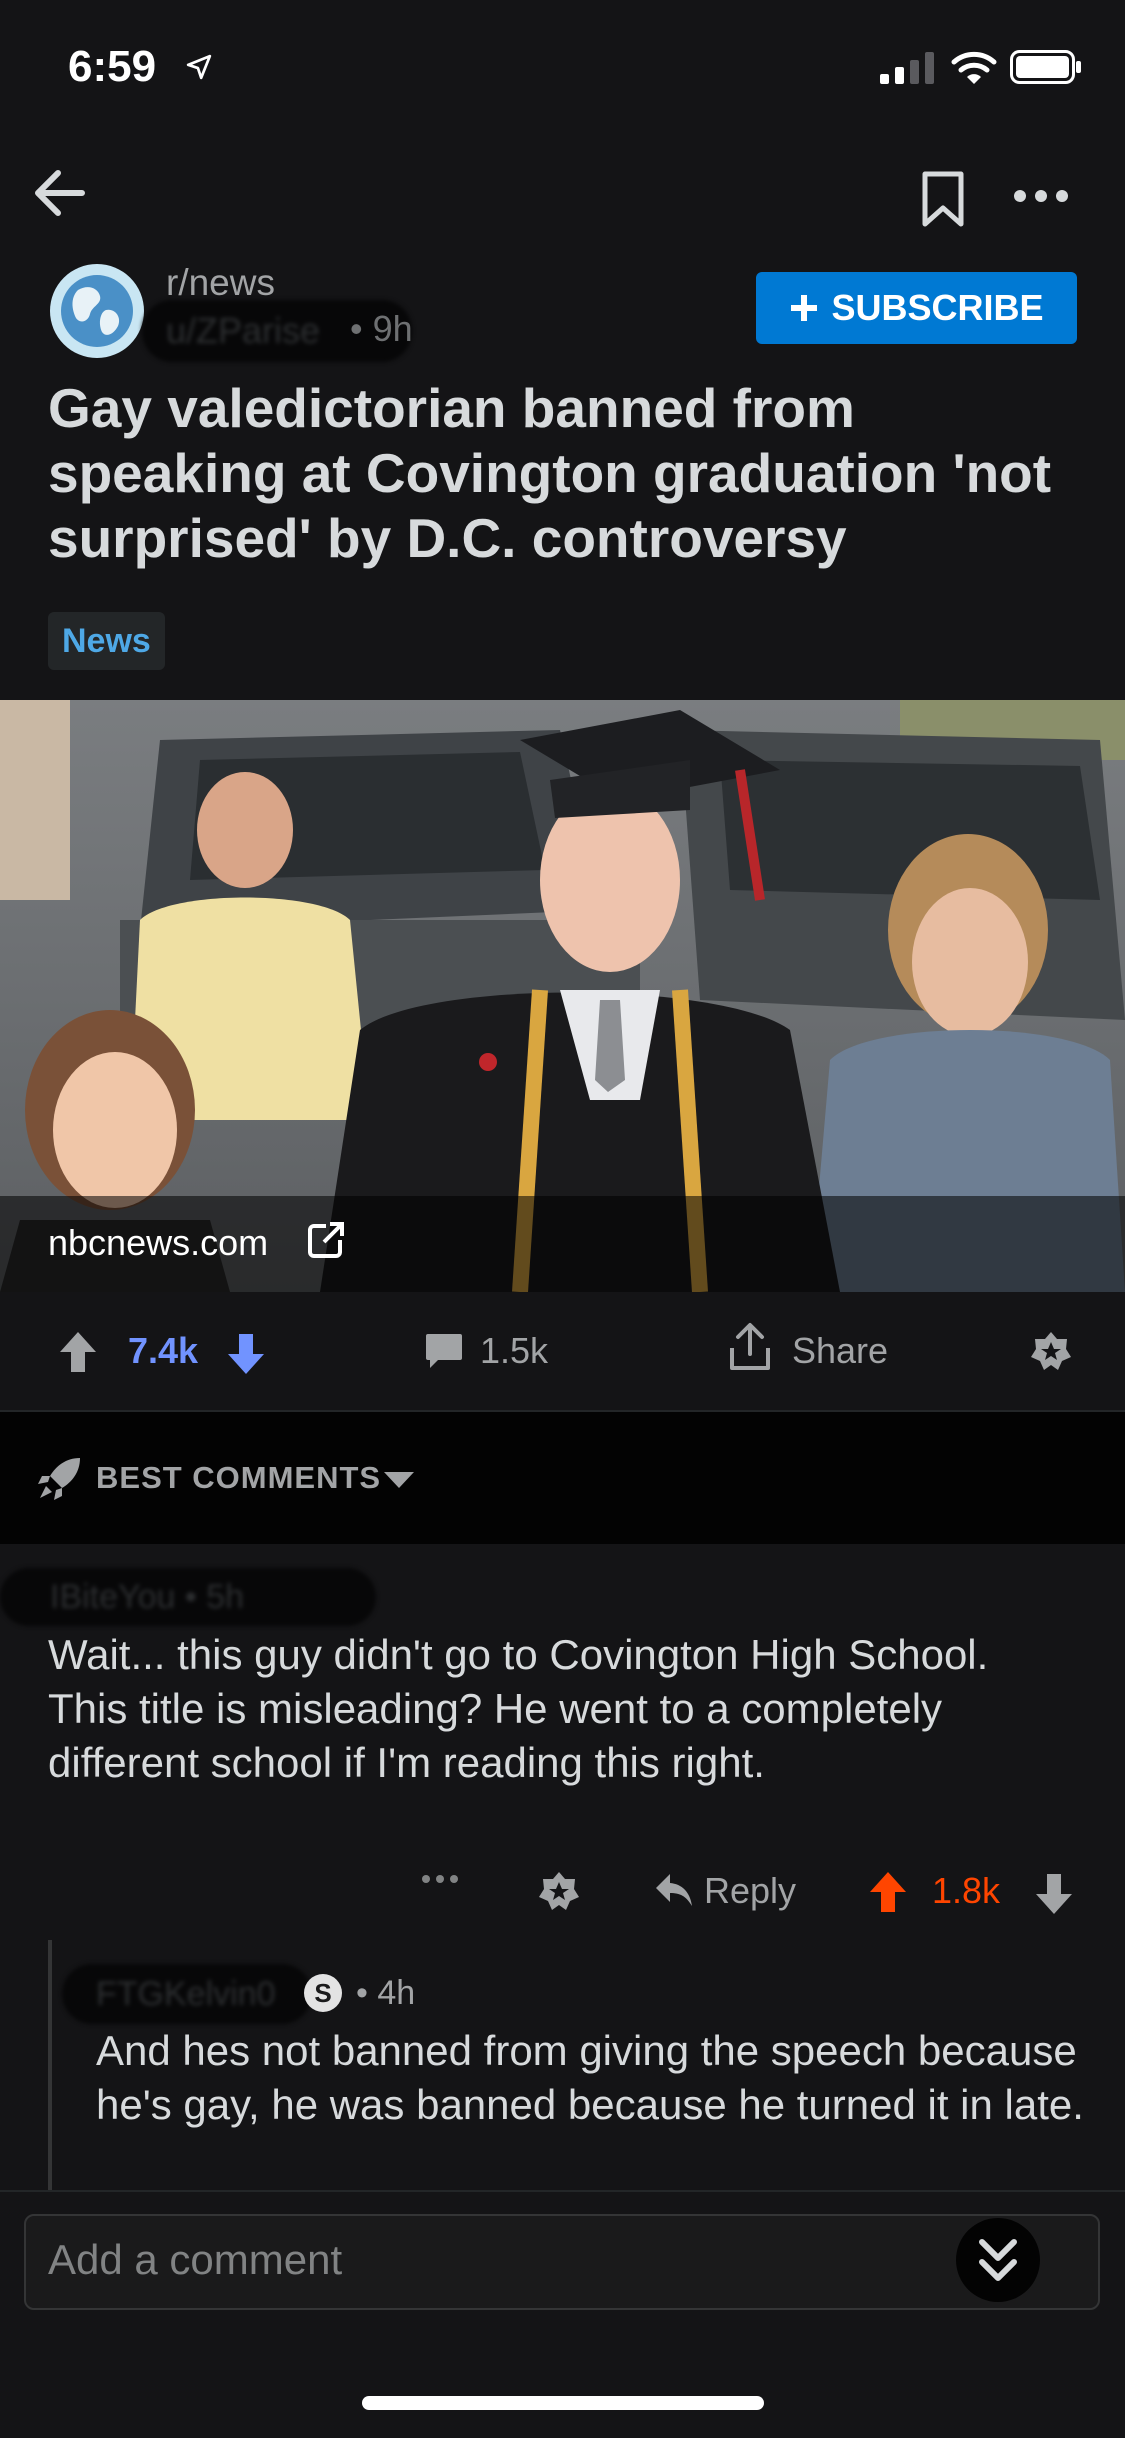 This screenshot has width=1125, height=2438. What do you see at coordinates (188, 1597) in the screenshot?
I see `comment-author-redacted: IBiteYou • 5h` at bounding box center [188, 1597].